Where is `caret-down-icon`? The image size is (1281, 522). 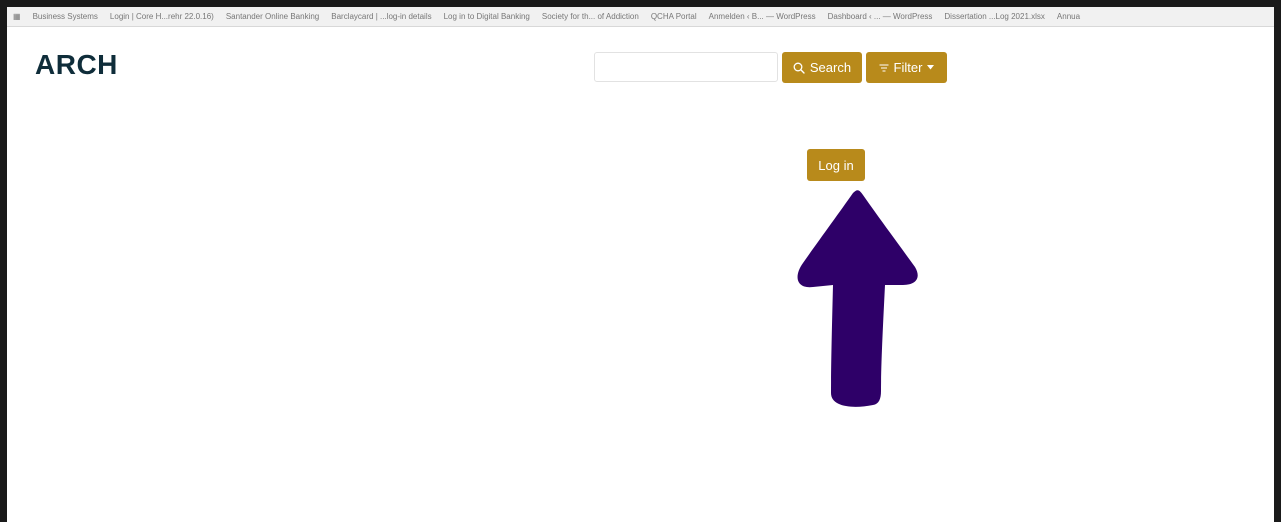 caret-down-icon is located at coordinates (931, 67).